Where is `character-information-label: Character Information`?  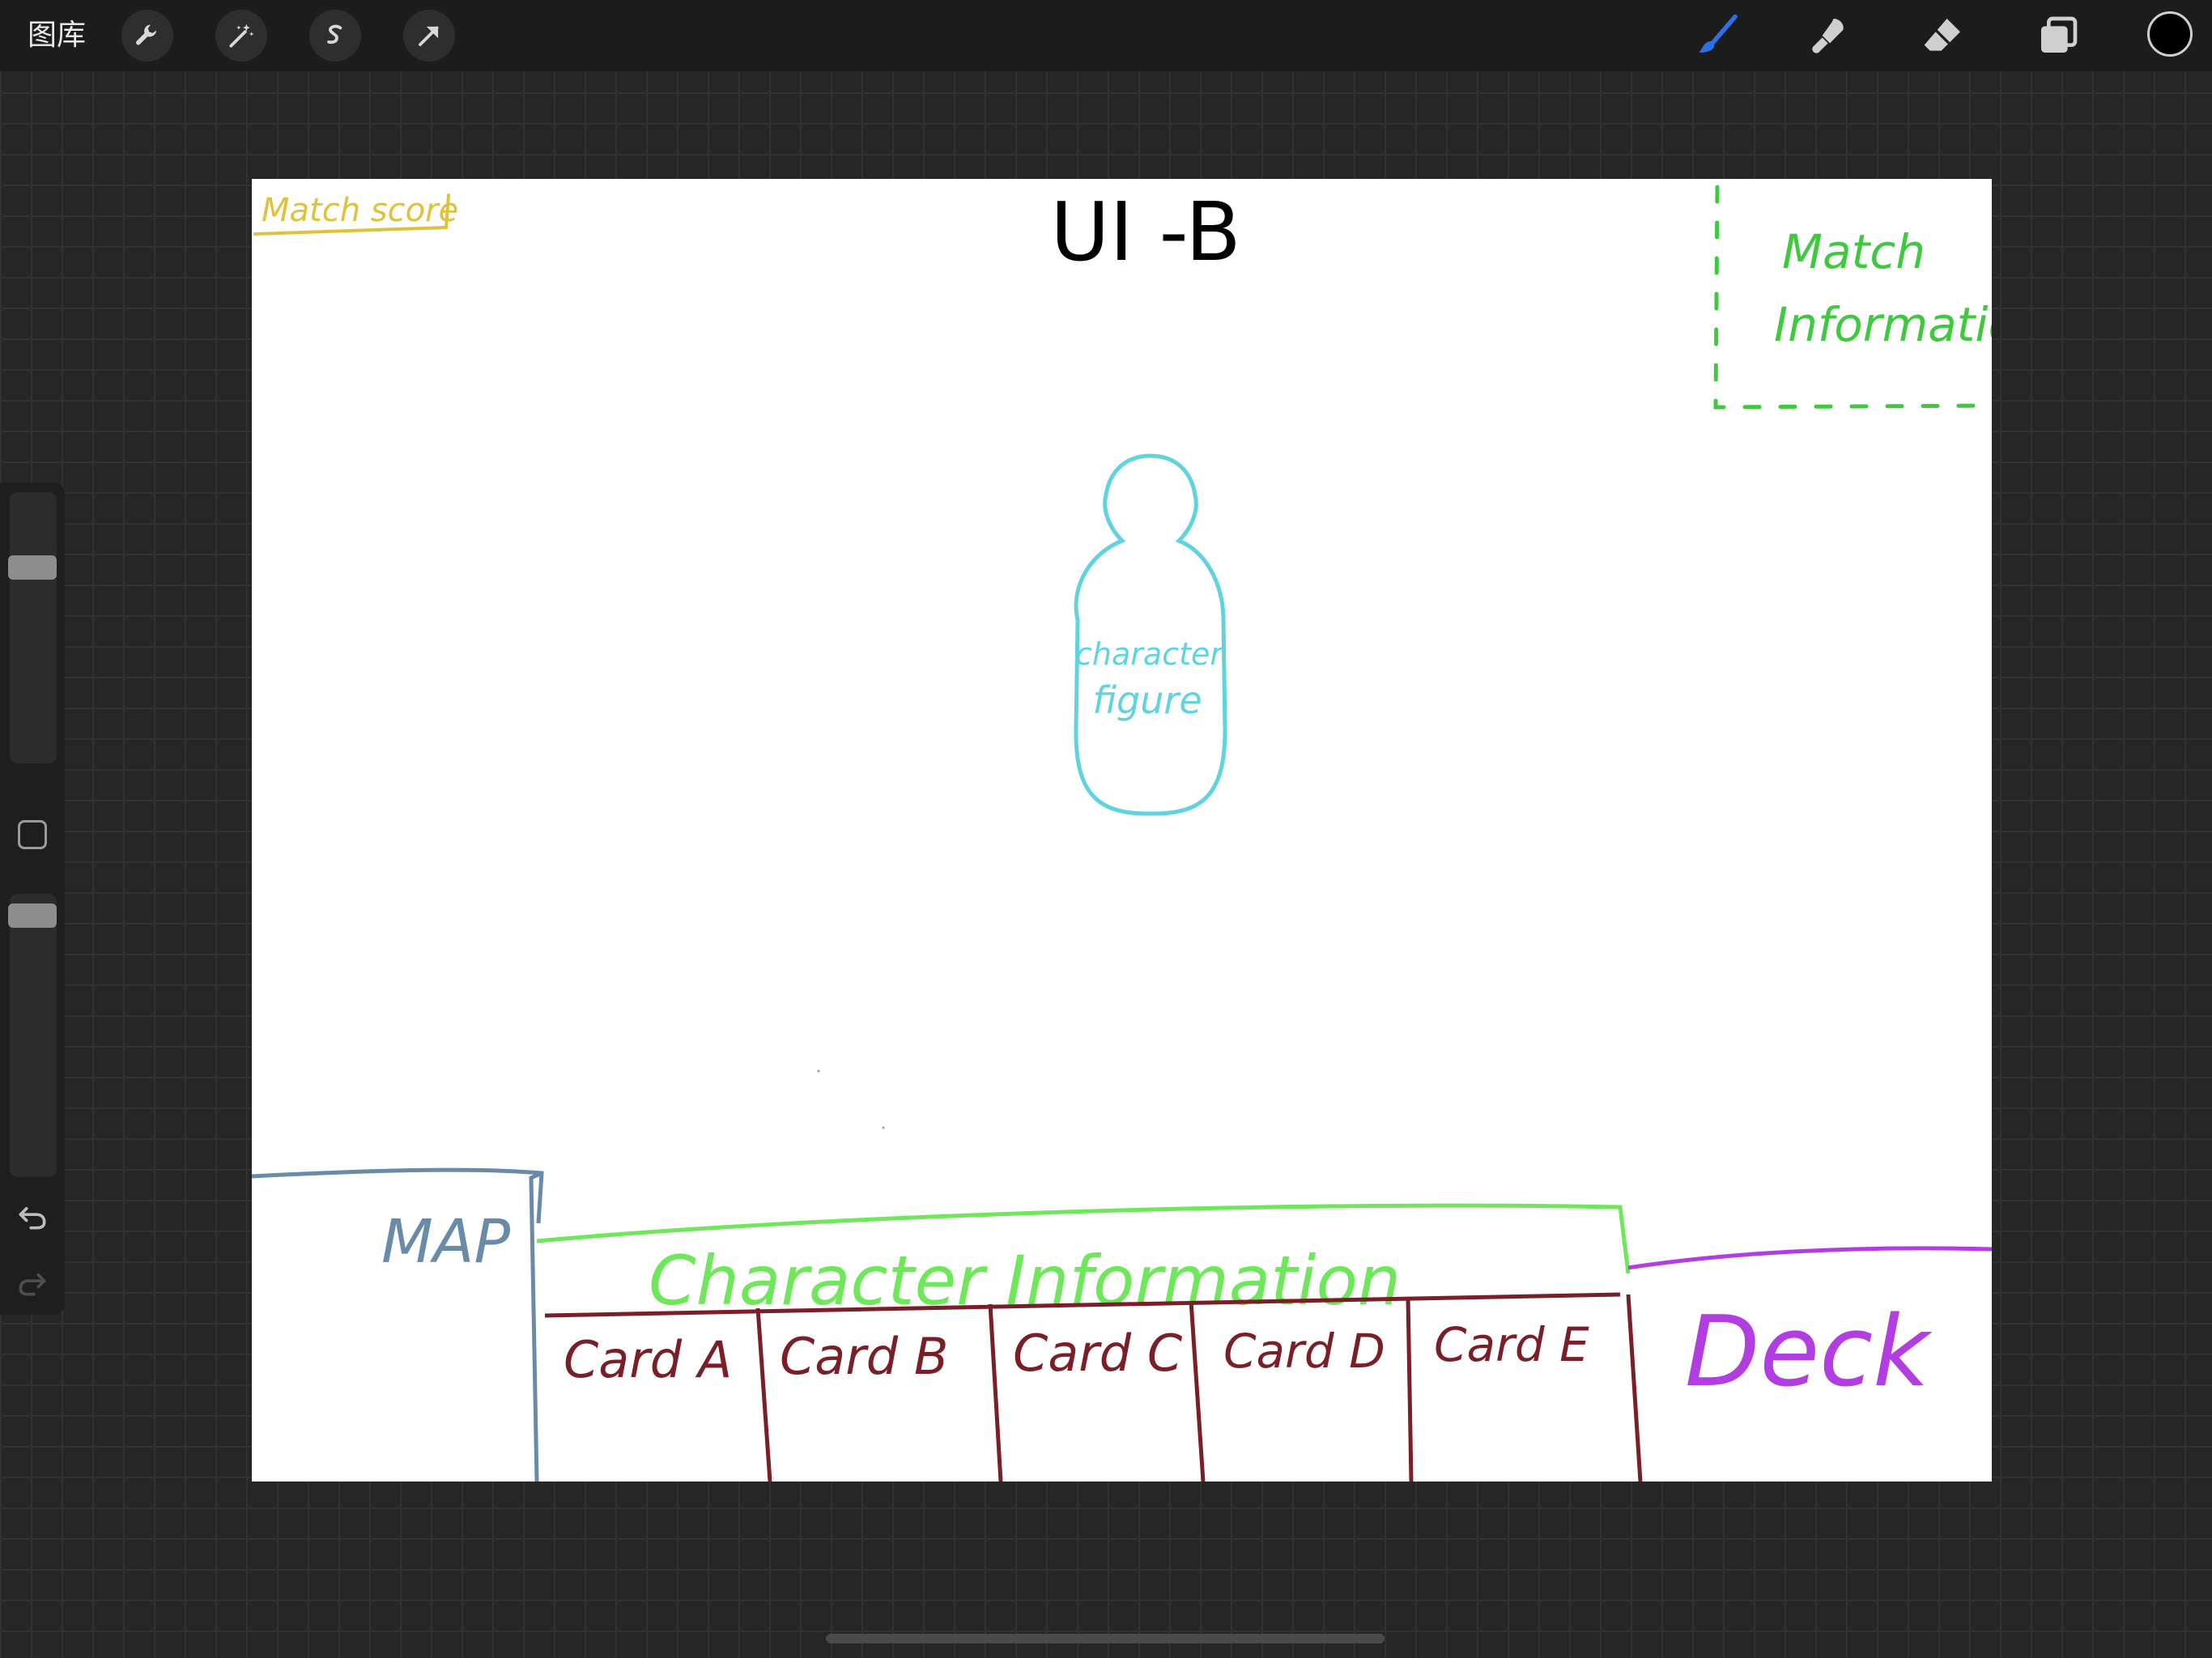 character-information-label: Character Information is located at coordinates (1025, 1280).